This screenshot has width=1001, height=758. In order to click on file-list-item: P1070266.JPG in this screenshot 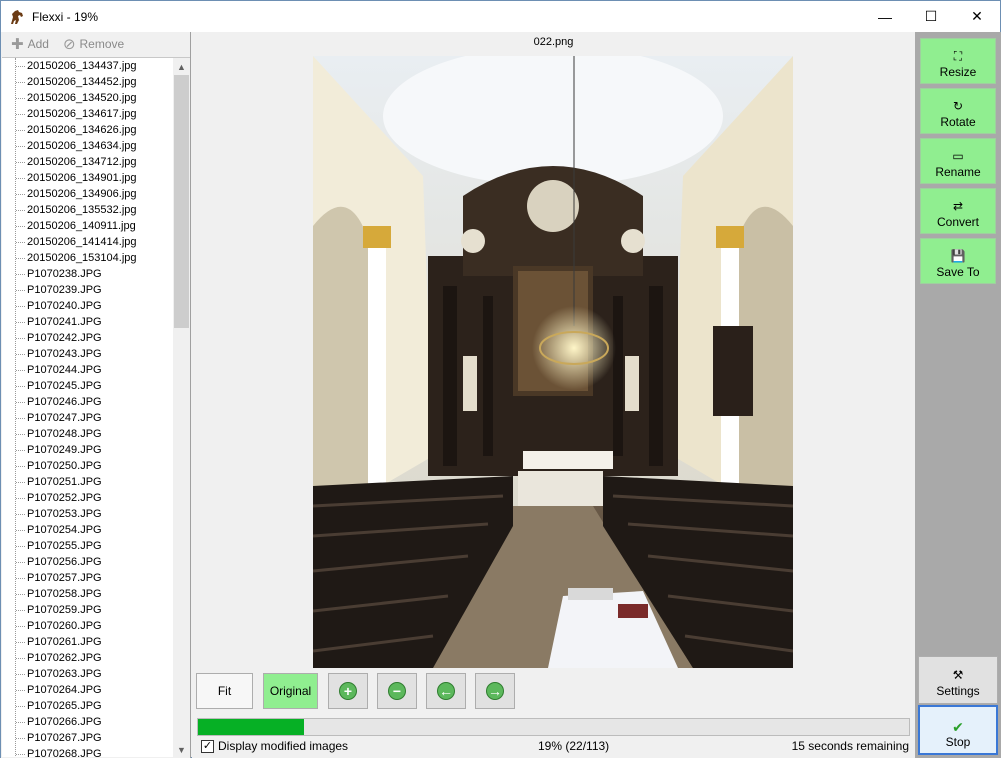, I will do `click(96, 722)`.